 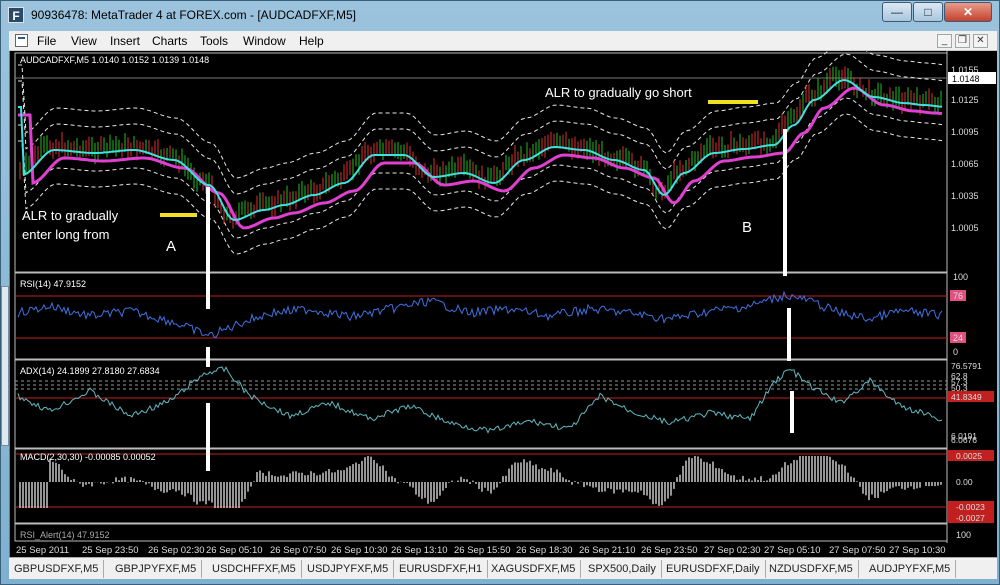 What do you see at coordinates (965, 164) in the screenshot?
I see `price-tick-label: 1.0065` at bounding box center [965, 164].